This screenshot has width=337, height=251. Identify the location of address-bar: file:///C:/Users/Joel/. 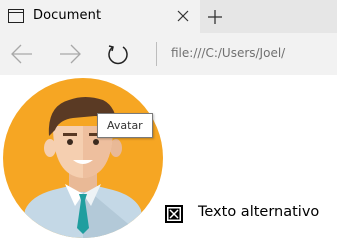
(231, 53).